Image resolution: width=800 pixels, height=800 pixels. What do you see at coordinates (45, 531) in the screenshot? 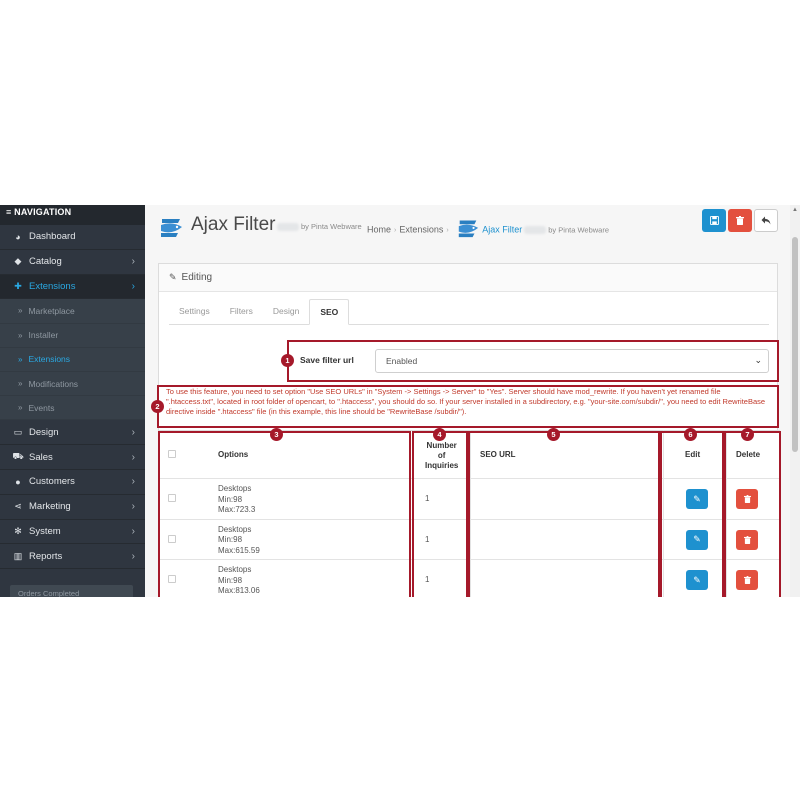
I see `sidebar-item-label: System` at bounding box center [45, 531].